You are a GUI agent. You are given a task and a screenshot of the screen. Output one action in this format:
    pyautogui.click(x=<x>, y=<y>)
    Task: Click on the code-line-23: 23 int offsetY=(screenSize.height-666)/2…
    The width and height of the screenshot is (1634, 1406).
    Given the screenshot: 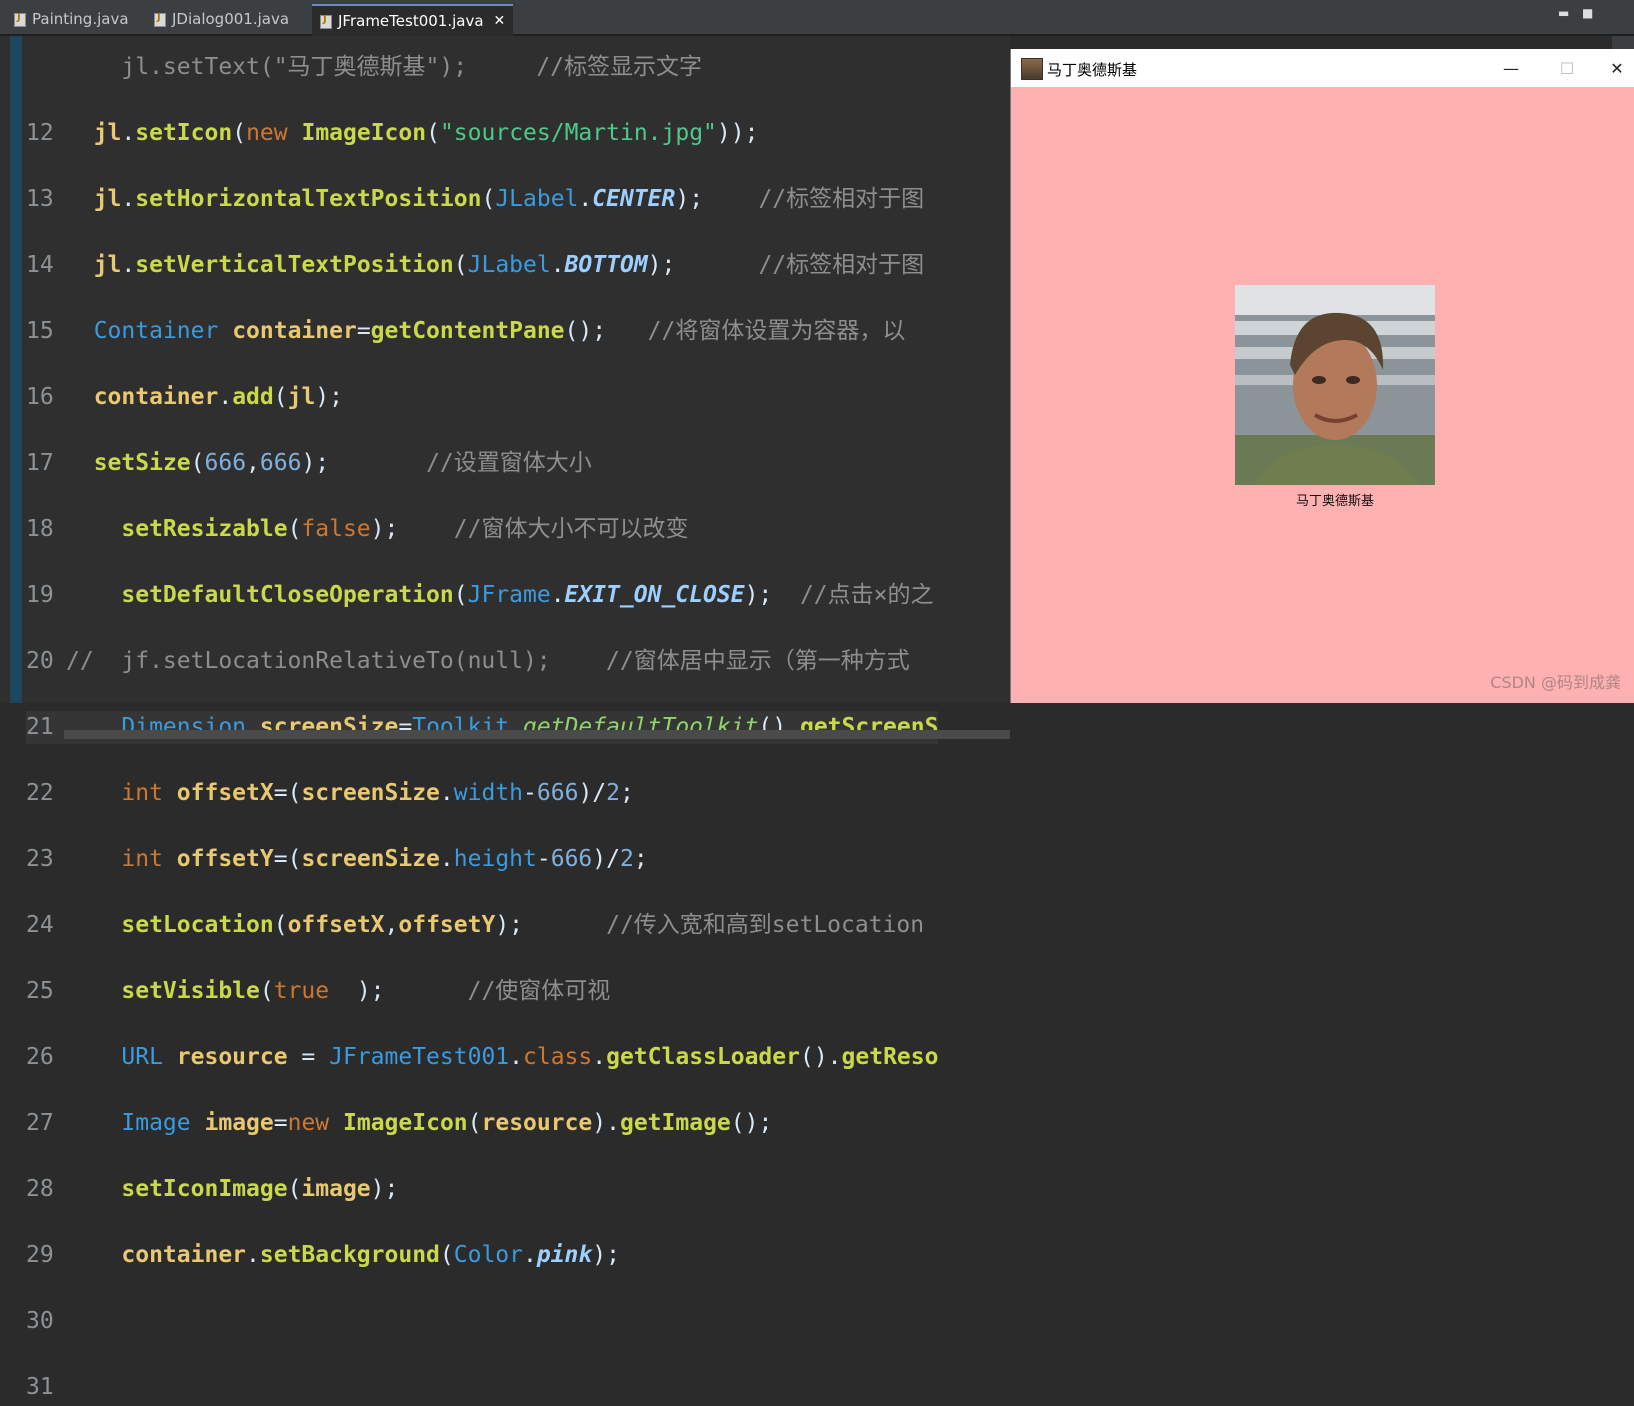 What is the action you would take?
    pyautogui.click(x=337, y=859)
    